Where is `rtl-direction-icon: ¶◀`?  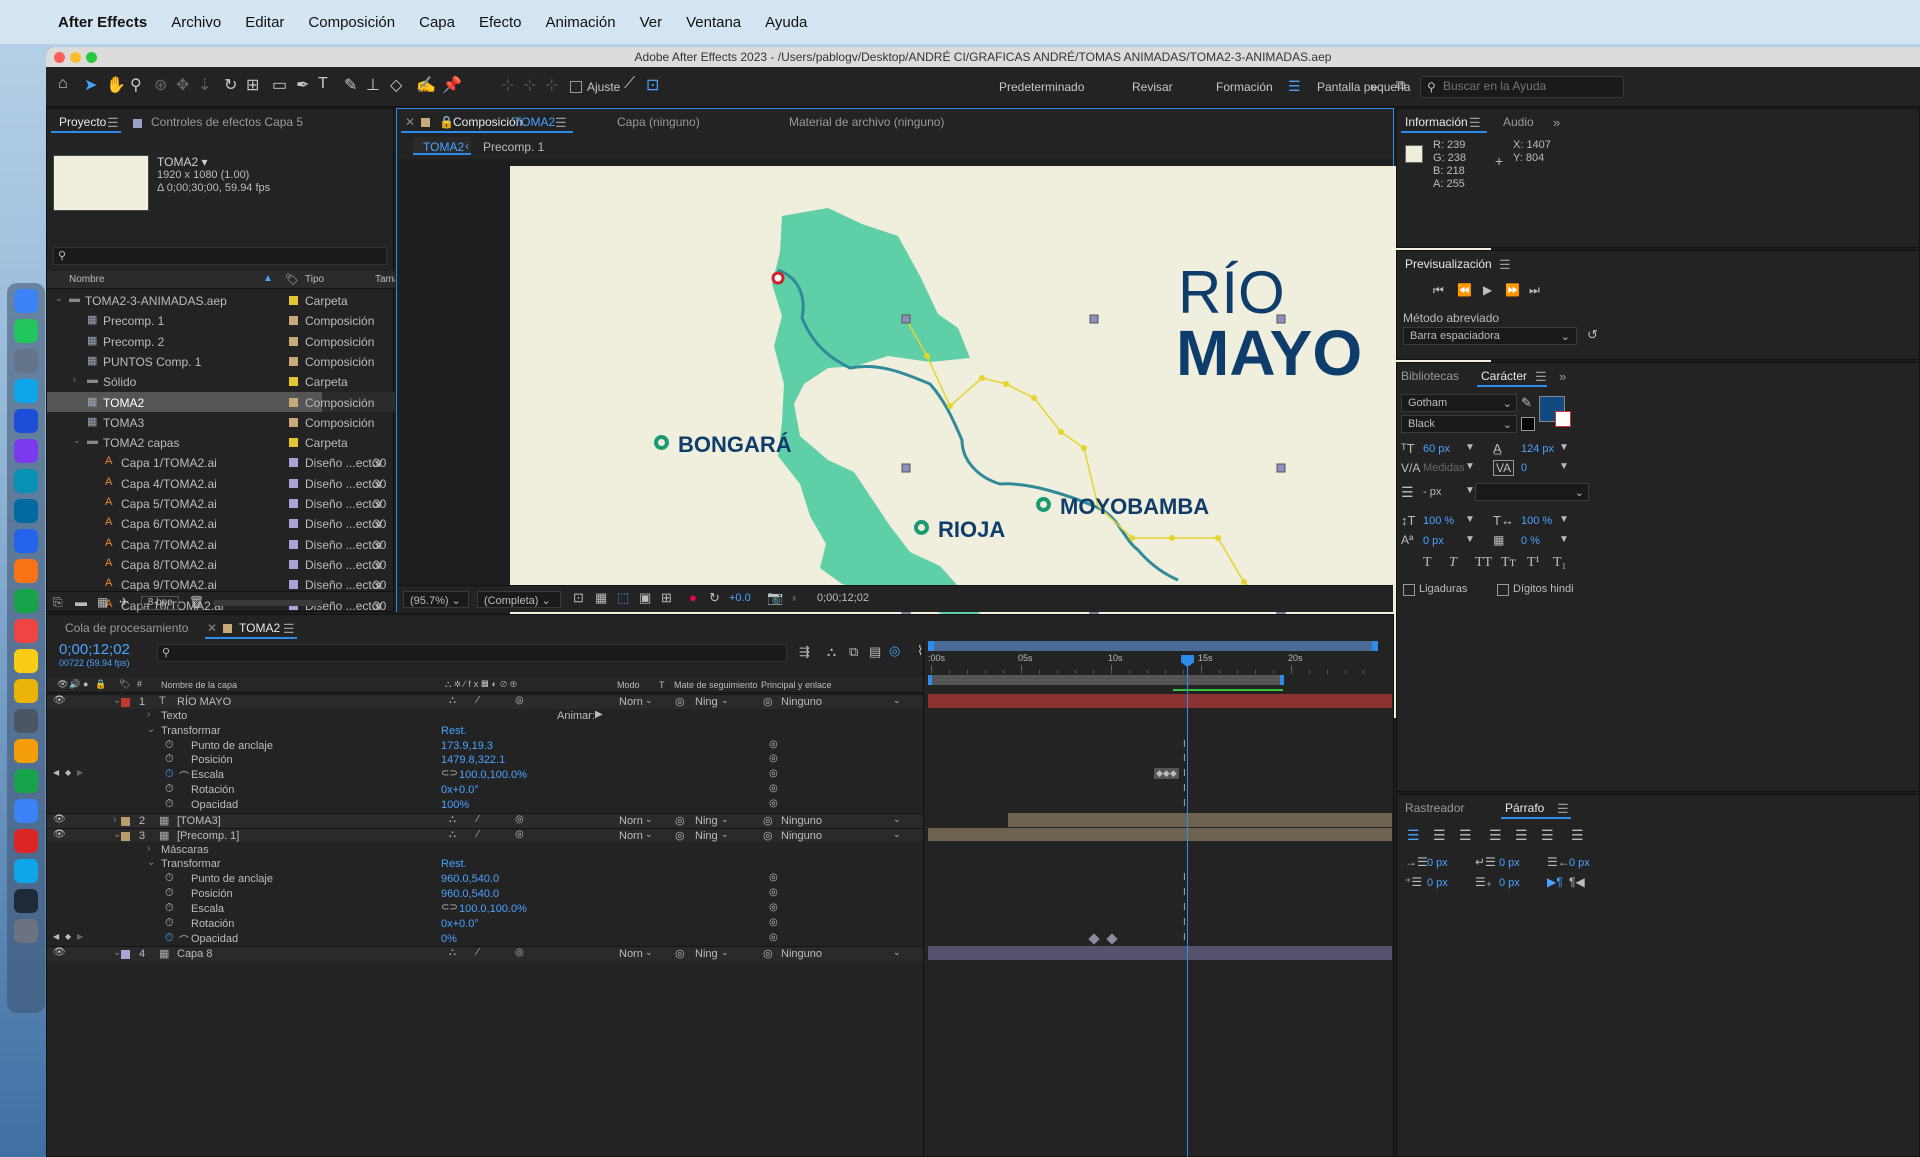
rtl-direction-icon: ¶◀ is located at coordinates (1577, 882).